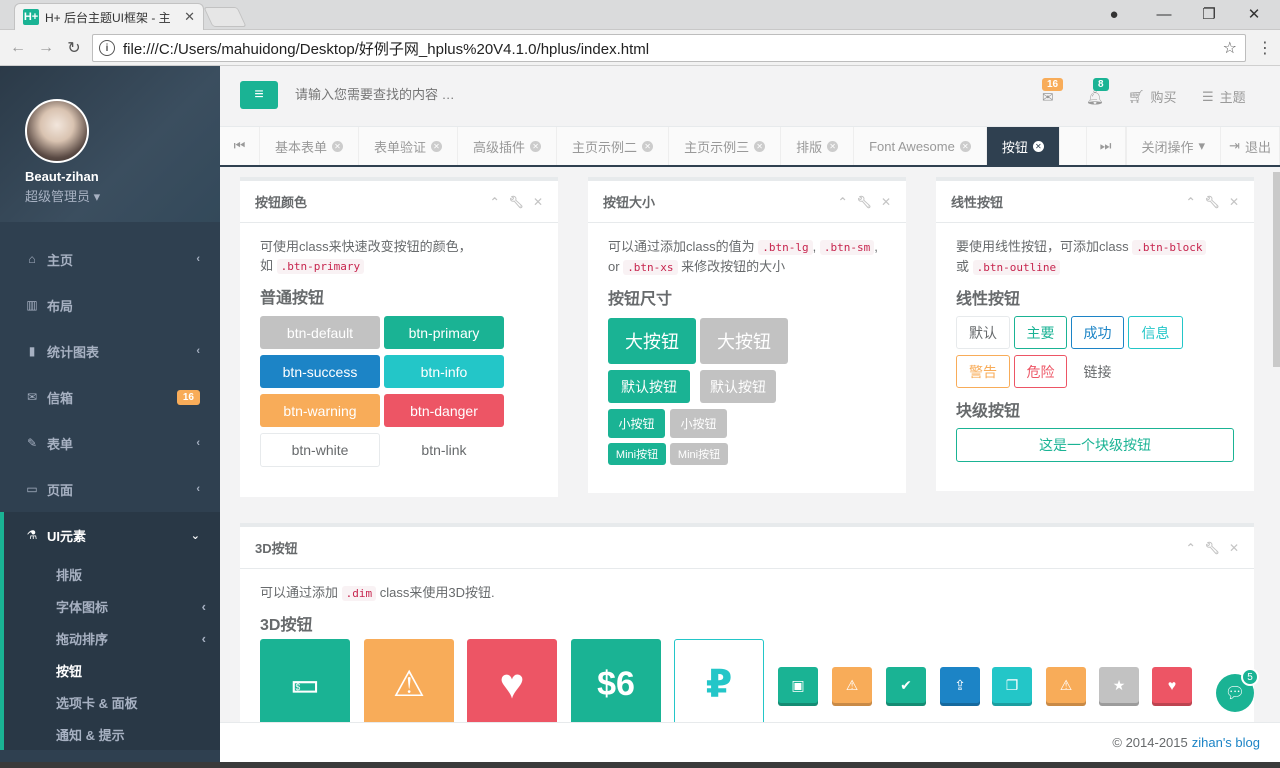 The image size is (1280, 768). I want to click on dim-small-heart-button: ♥, so click(1172, 685).